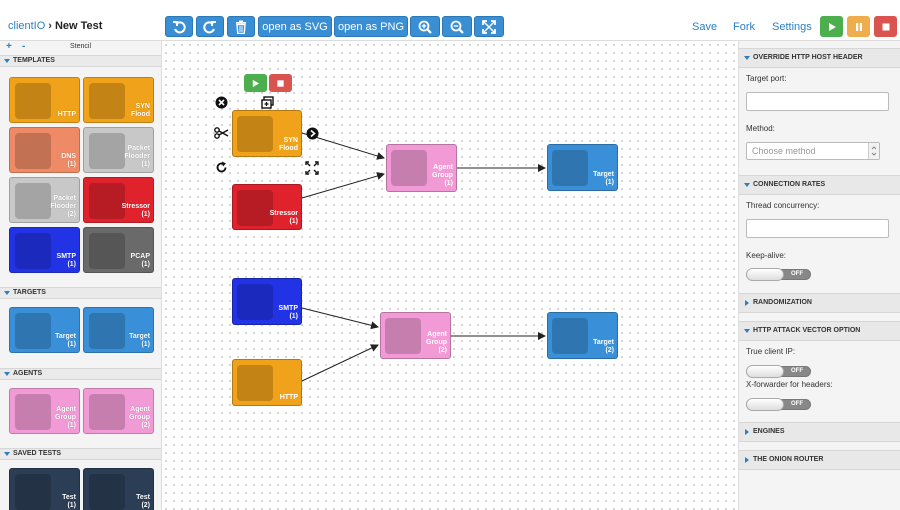 The height and width of the screenshot is (510, 900). What do you see at coordinates (797, 404) in the screenshot?
I see `toggle-state: OFF` at bounding box center [797, 404].